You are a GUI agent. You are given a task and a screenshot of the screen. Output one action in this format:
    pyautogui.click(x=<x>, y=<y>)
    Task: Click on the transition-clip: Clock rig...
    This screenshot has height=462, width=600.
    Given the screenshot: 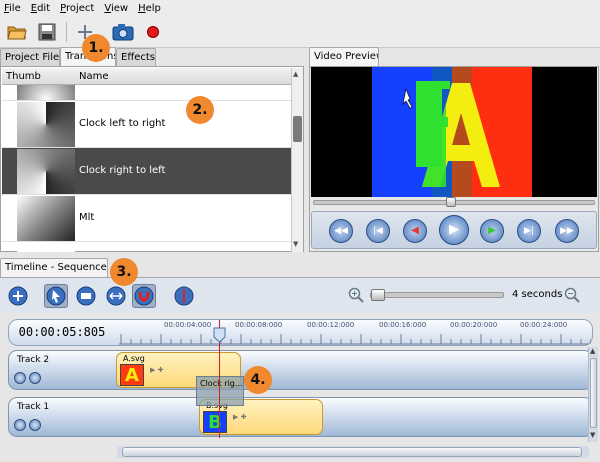 What is the action you would take?
    pyautogui.click(x=220, y=391)
    